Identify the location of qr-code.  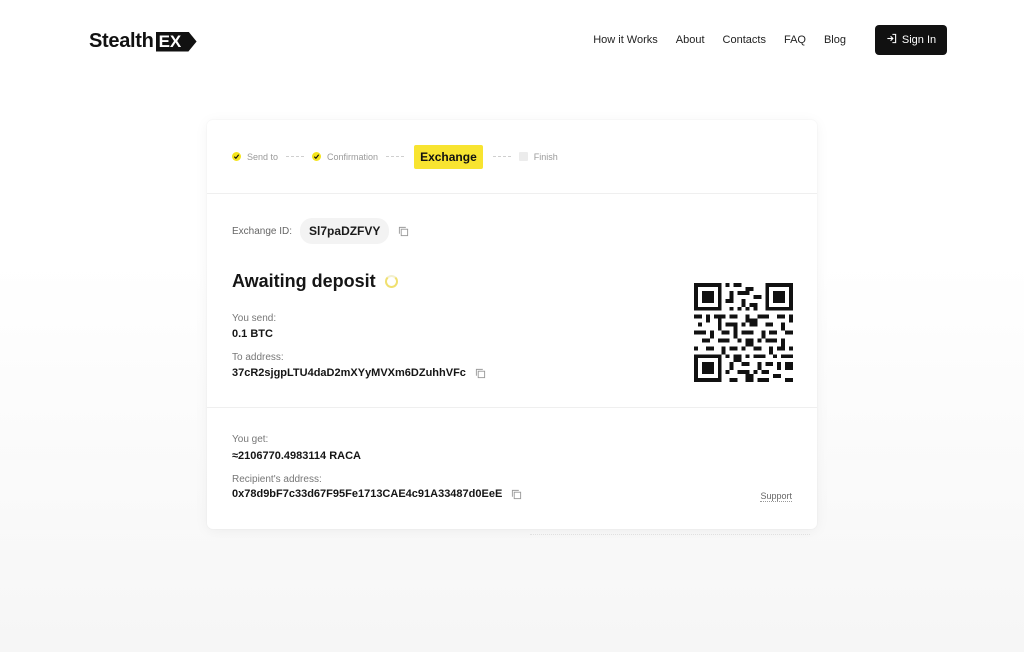
(743, 332).